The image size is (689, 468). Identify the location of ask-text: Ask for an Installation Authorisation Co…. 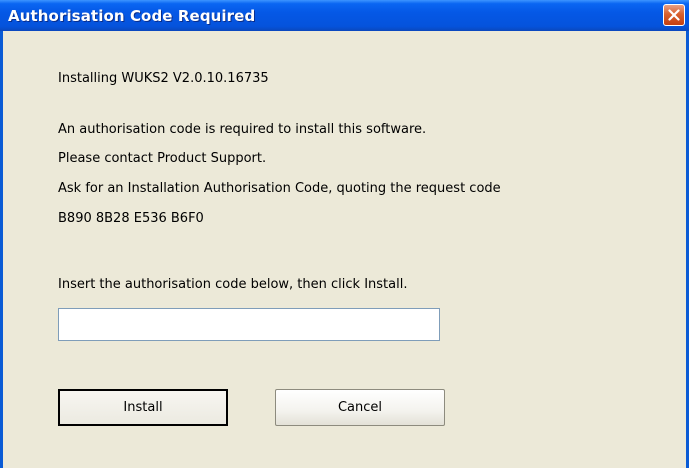
(279, 188).